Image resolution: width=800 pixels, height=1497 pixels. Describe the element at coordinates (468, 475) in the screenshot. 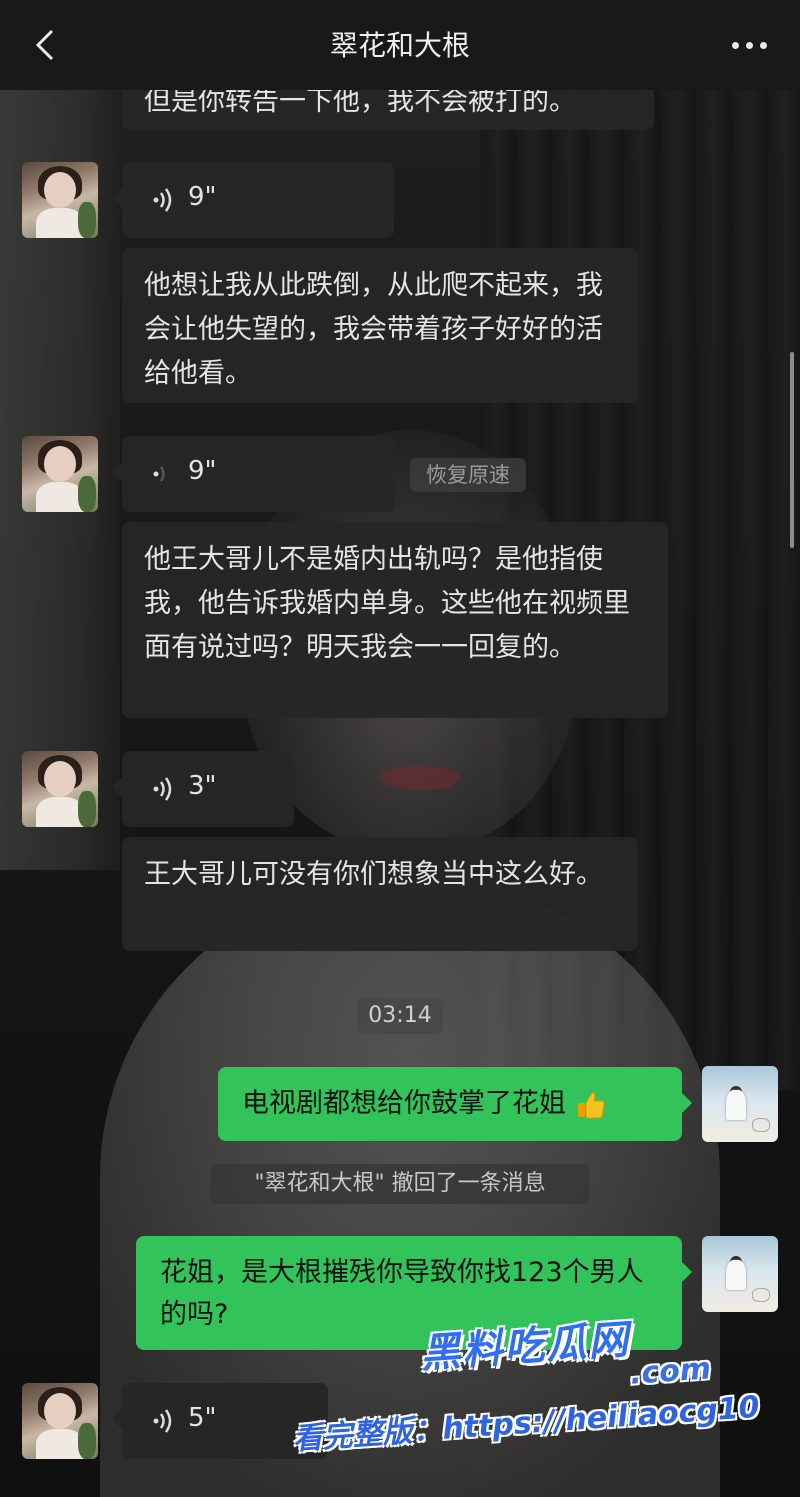

I see `restore-speed-button: 恢复原速` at that location.